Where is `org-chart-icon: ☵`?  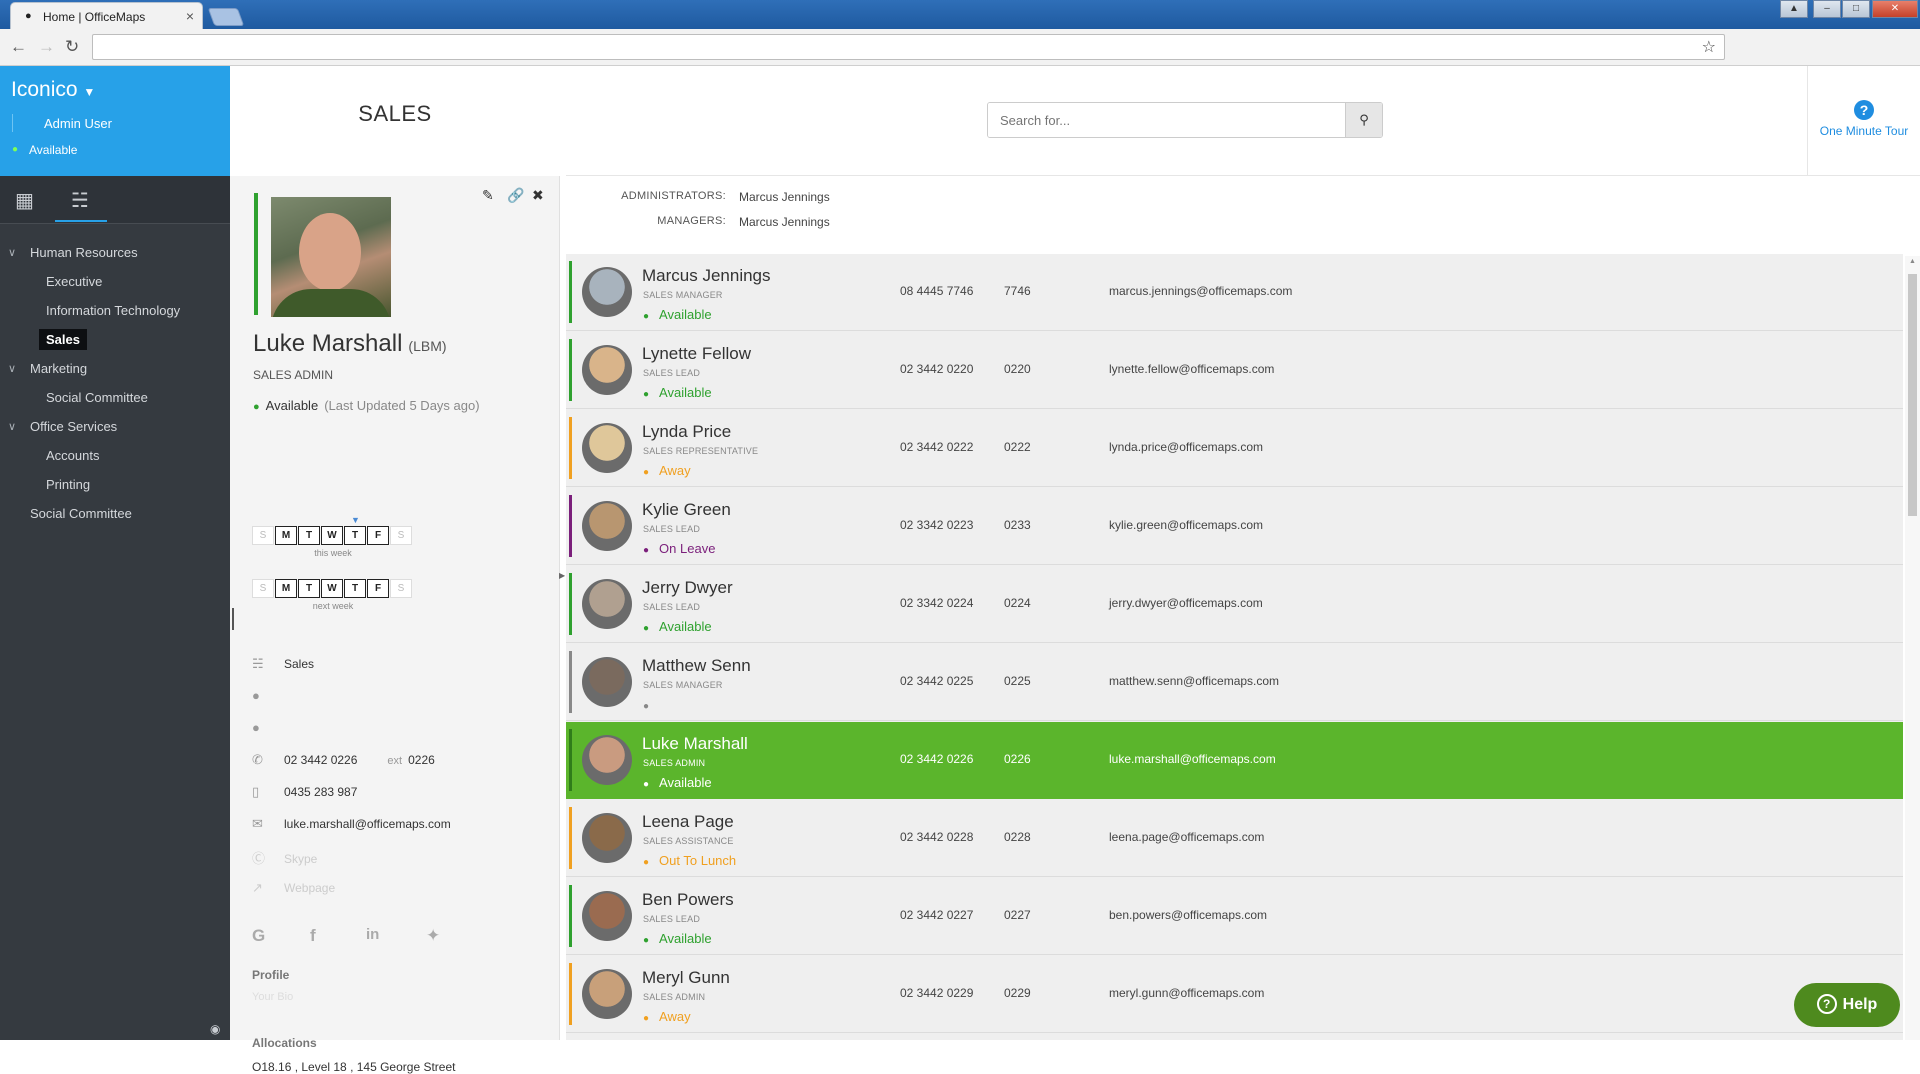 org-chart-icon: ☵ is located at coordinates (80, 200).